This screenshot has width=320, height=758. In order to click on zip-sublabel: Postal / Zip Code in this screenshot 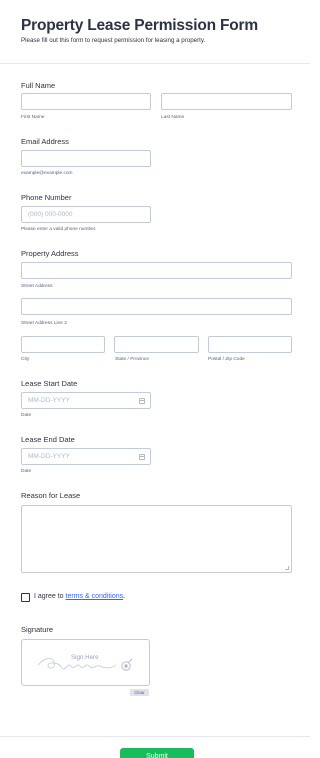, I will do `click(226, 359)`.